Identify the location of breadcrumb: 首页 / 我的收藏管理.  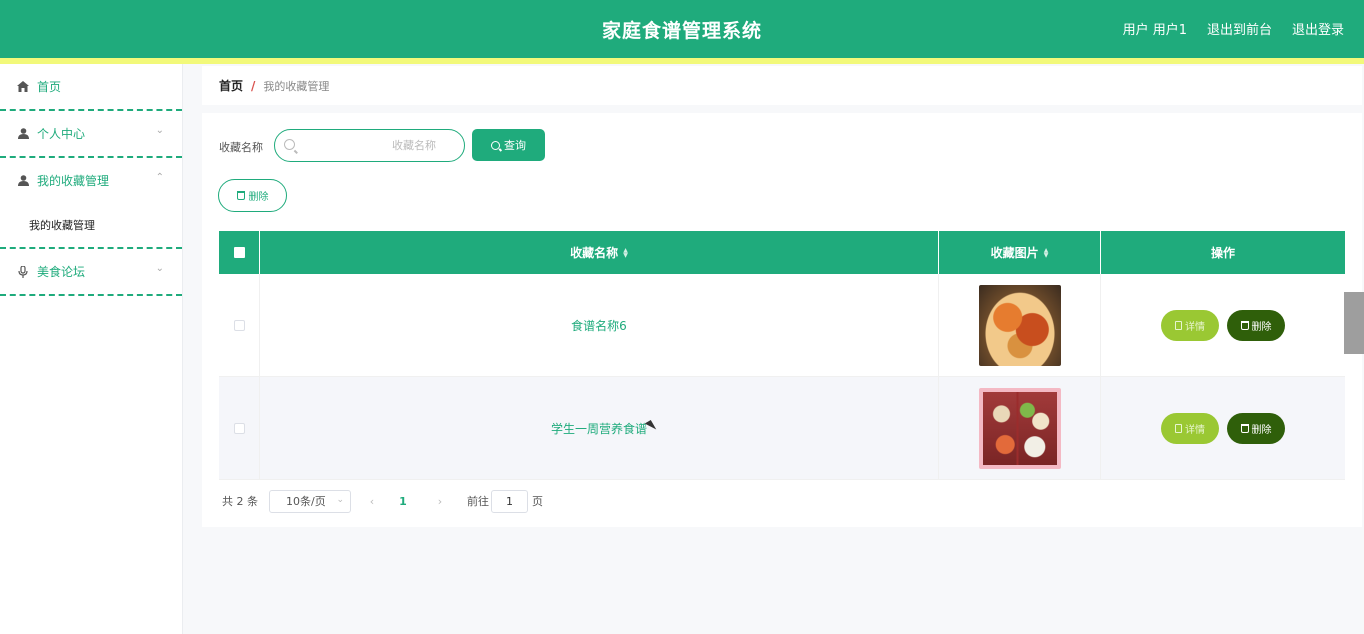
(782, 85).